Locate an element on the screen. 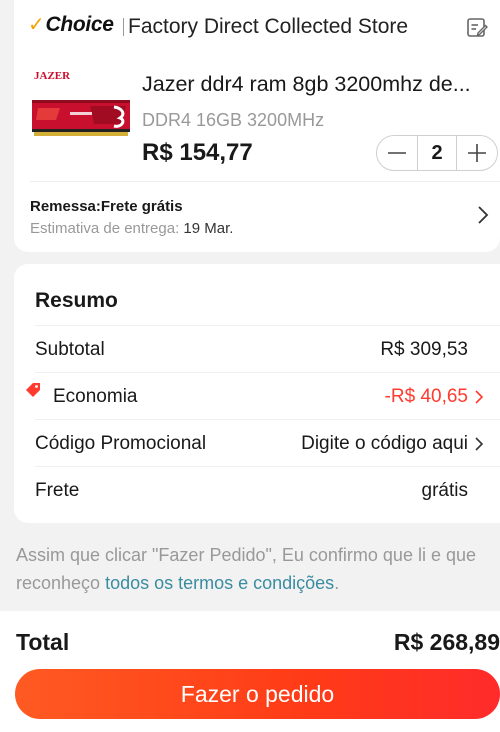 Image resolution: width=500 pixels, height=732 pixels. quantity-value: 2 is located at coordinates (437, 153).